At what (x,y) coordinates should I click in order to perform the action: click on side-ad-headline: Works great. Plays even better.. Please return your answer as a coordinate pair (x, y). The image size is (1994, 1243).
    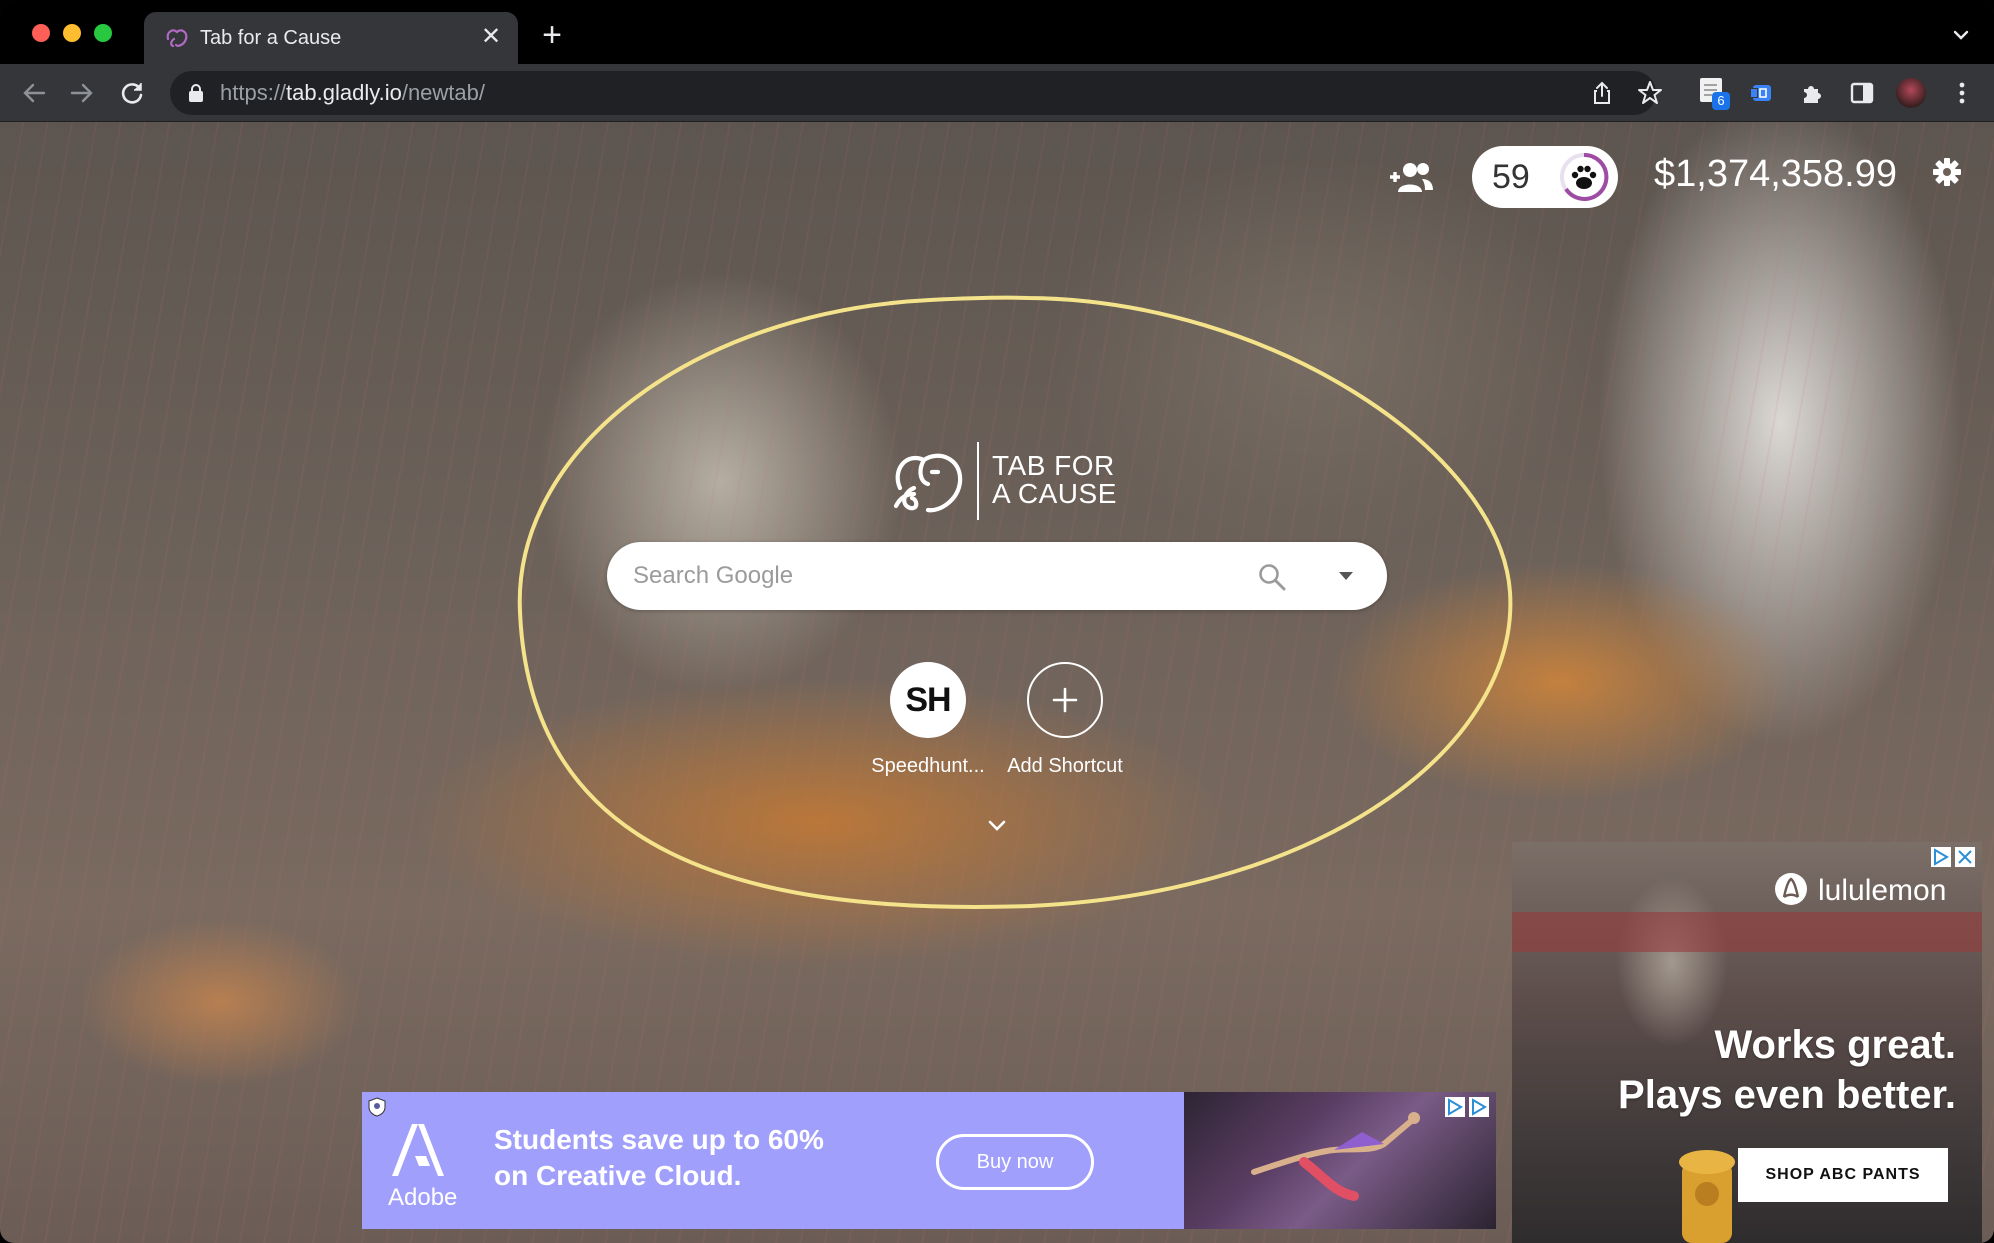
    Looking at the image, I should click on (1787, 1070).